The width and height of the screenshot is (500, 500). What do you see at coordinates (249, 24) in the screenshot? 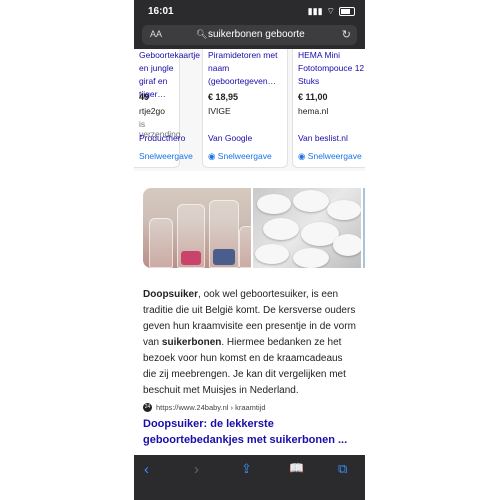
I see `browser-chrome: 16:01 ▮▮▮ ⌔ AA 🔍︎ suikerbonen geboorte ↻` at bounding box center [249, 24].